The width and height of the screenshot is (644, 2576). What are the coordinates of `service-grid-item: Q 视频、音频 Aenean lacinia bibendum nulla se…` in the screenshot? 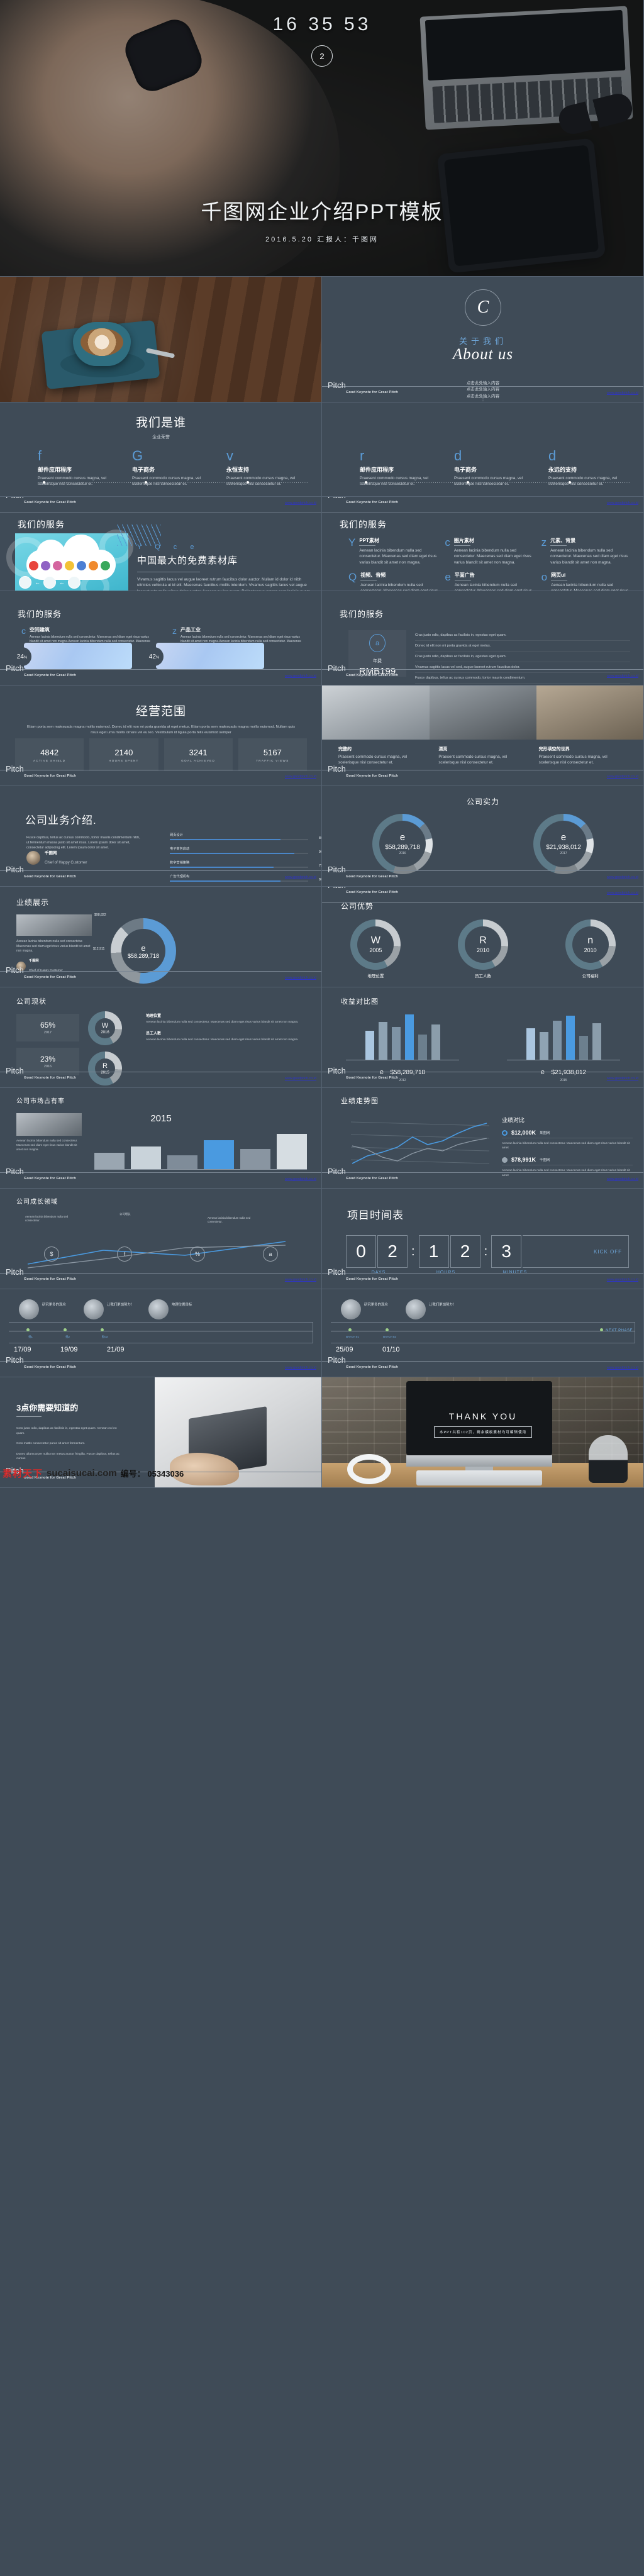 It's located at (394, 581).